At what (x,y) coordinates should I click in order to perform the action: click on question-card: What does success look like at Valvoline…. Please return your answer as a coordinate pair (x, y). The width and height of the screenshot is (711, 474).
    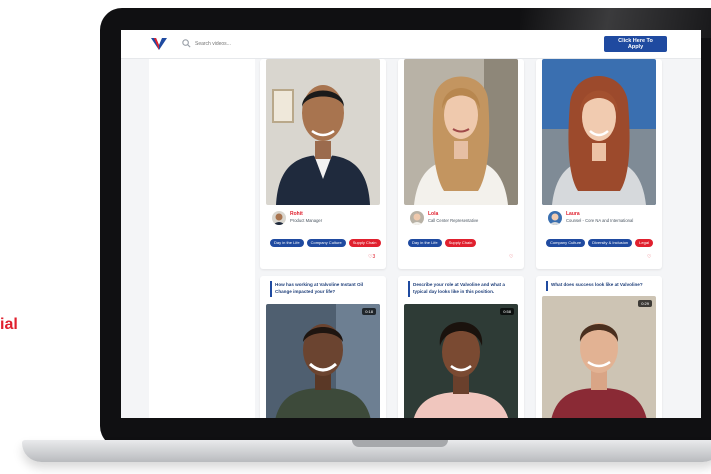
    Looking at the image, I should click on (599, 347).